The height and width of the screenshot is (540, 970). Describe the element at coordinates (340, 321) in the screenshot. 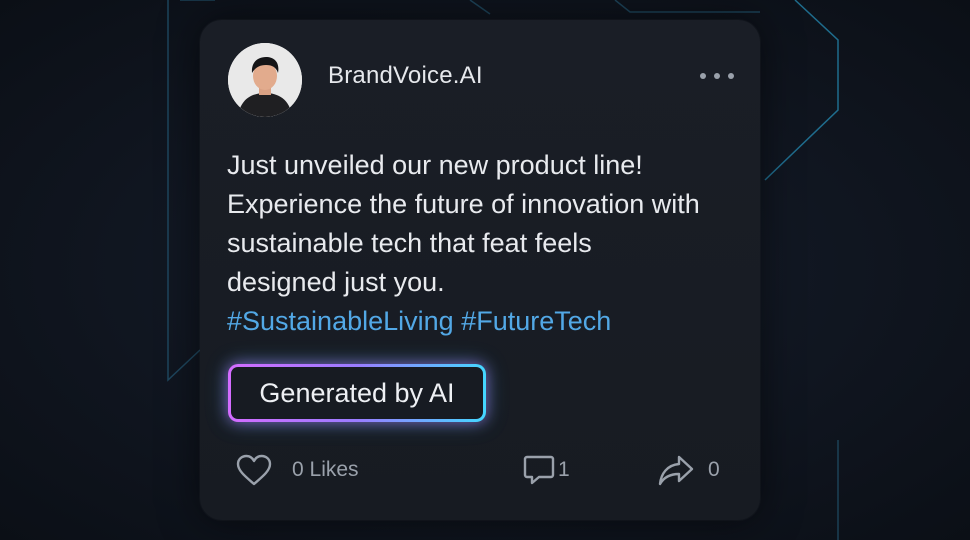

I see `hashtag-link: #SustainableLiving` at that location.